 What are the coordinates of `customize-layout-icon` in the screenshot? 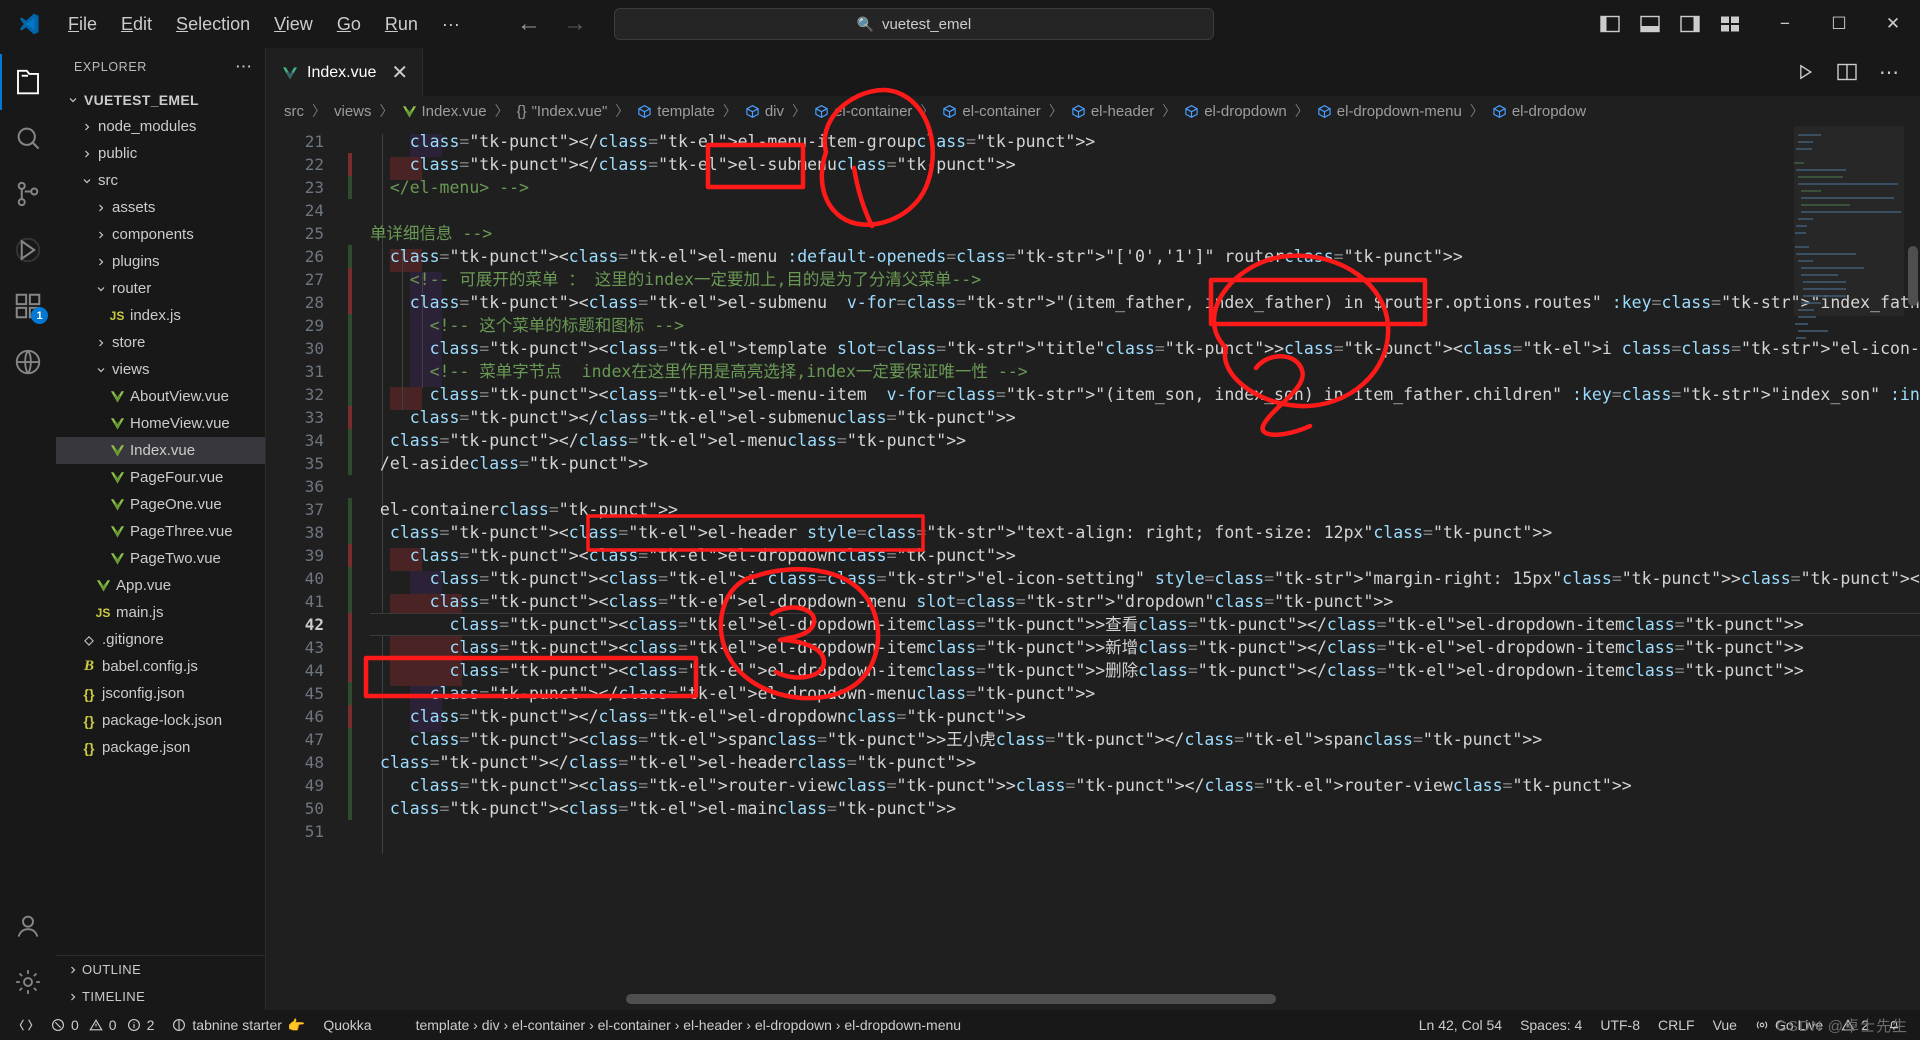 It's located at (1730, 24).